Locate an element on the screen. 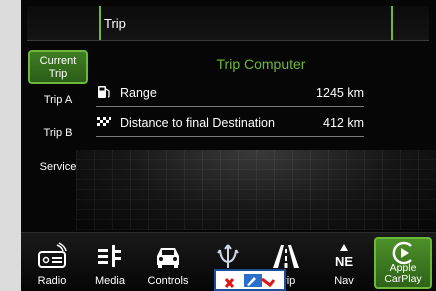 This screenshot has height=291, width=436. top-bar-right-segment is located at coordinates (411, 23).